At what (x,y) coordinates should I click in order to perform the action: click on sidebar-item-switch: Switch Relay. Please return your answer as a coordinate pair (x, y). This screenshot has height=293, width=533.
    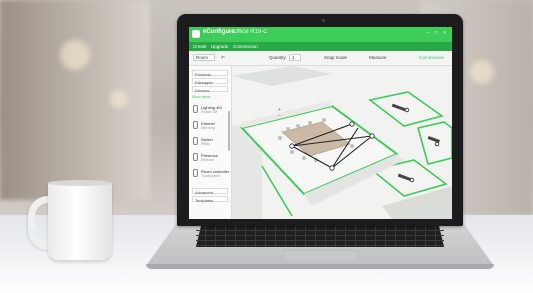
    Looking at the image, I should click on (210, 142).